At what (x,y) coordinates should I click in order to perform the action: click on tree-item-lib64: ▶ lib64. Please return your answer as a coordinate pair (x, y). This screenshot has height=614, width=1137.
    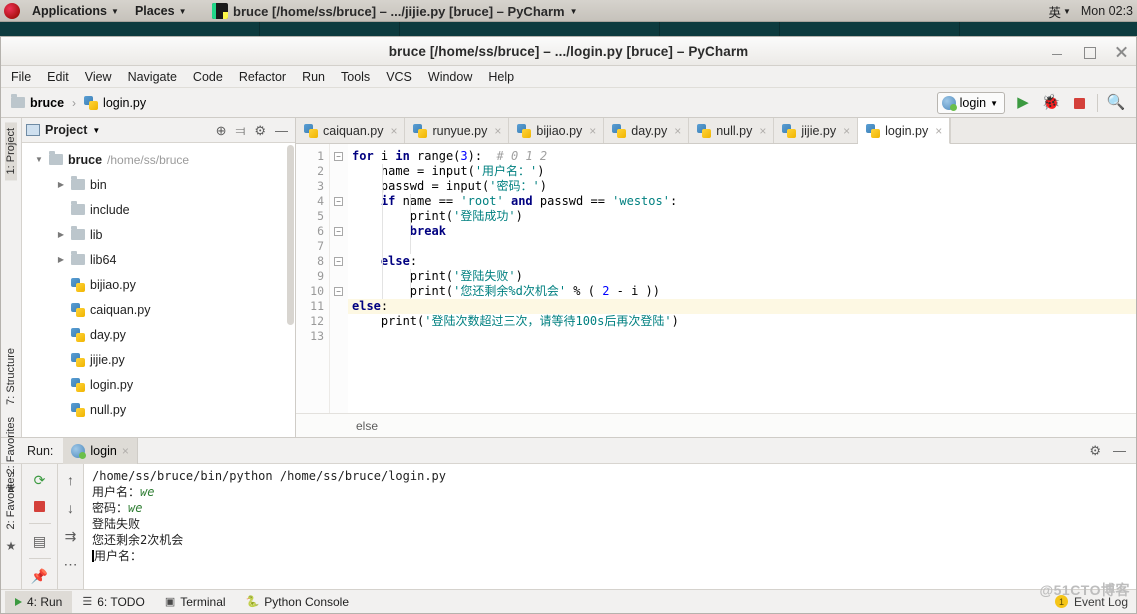
    Looking at the image, I should click on (158, 259).